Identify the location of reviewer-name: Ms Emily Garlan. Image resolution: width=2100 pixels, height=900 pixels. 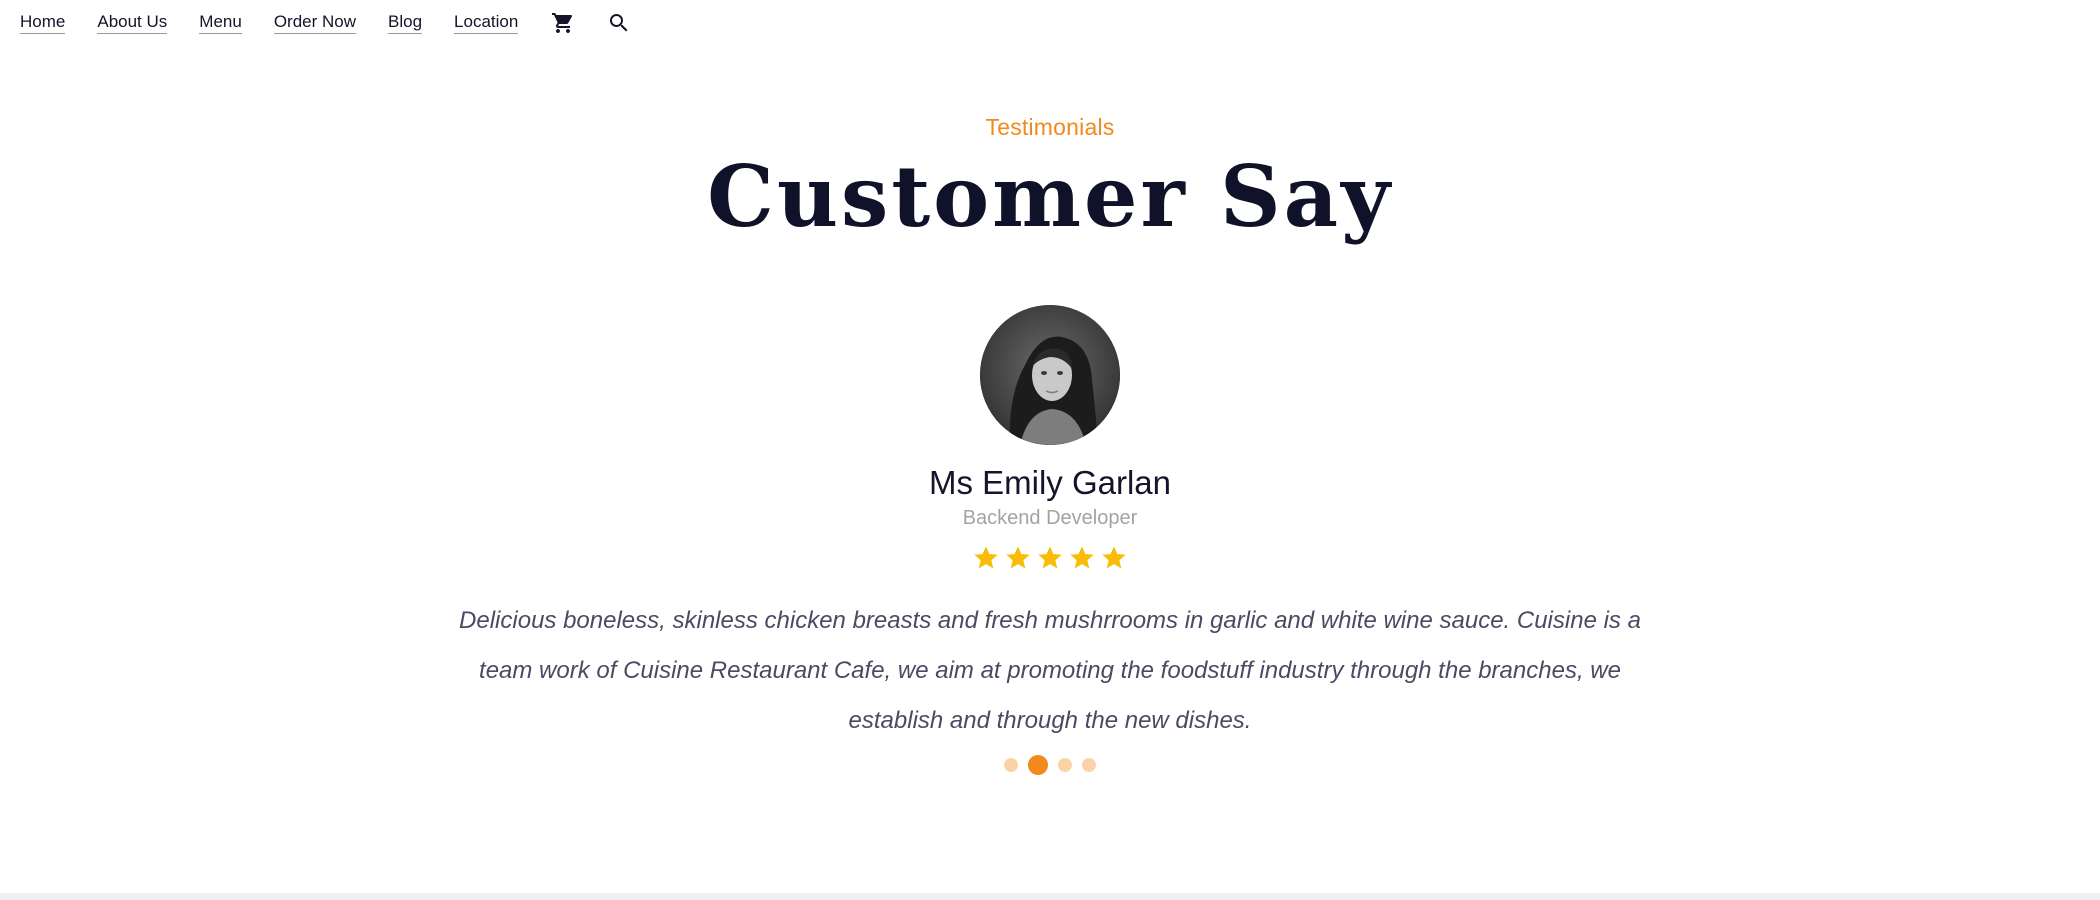
(1050, 482).